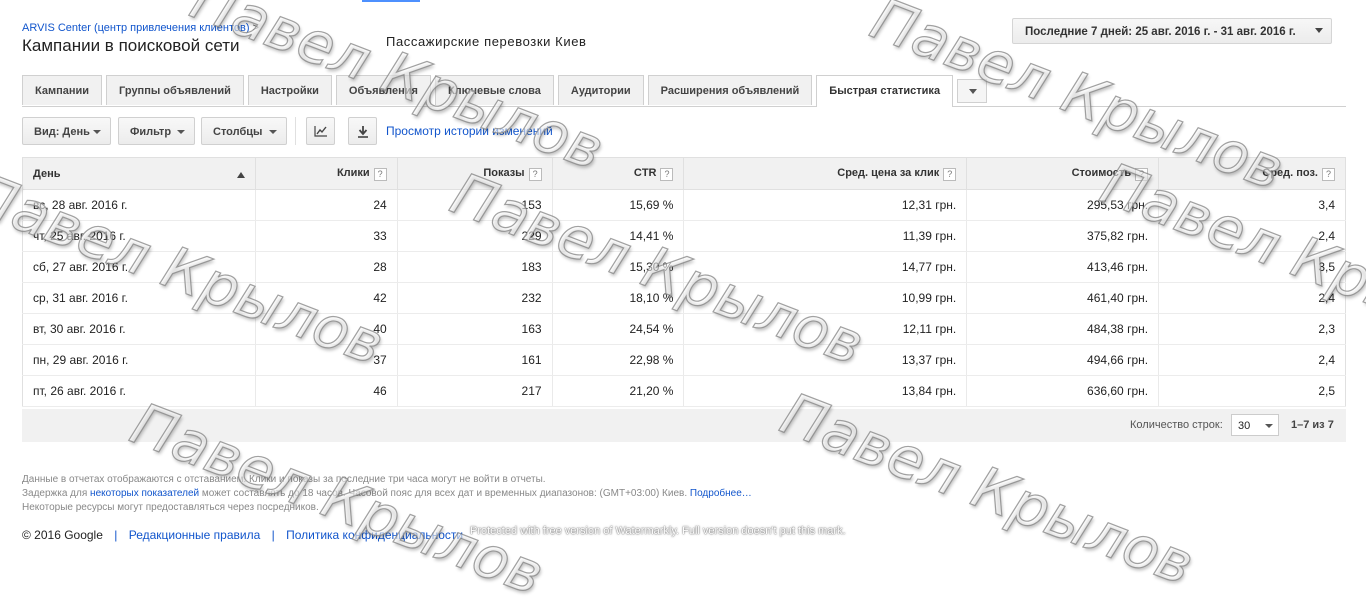 This screenshot has height=609, width=1366. What do you see at coordinates (1252, 205) in the screenshot?
I see `cell-avg-position: 3,4` at bounding box center [1252, 205].